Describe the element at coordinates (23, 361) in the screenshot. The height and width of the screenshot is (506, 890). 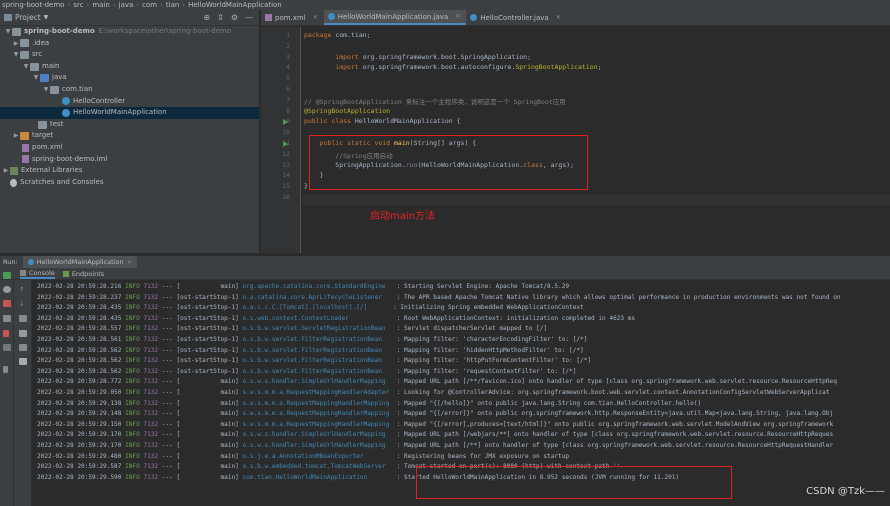
I see `clear-icon` at that location.